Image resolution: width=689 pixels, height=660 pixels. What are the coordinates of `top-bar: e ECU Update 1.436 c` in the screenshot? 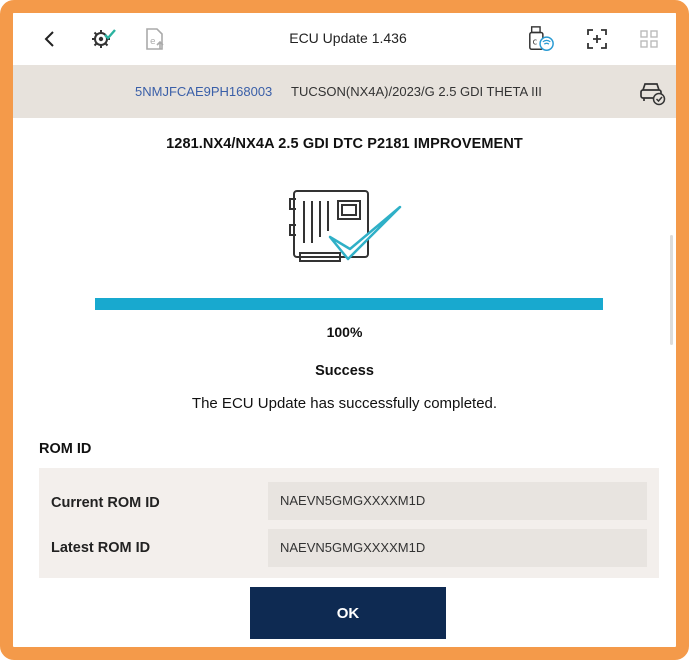 It's located at (344, 39).